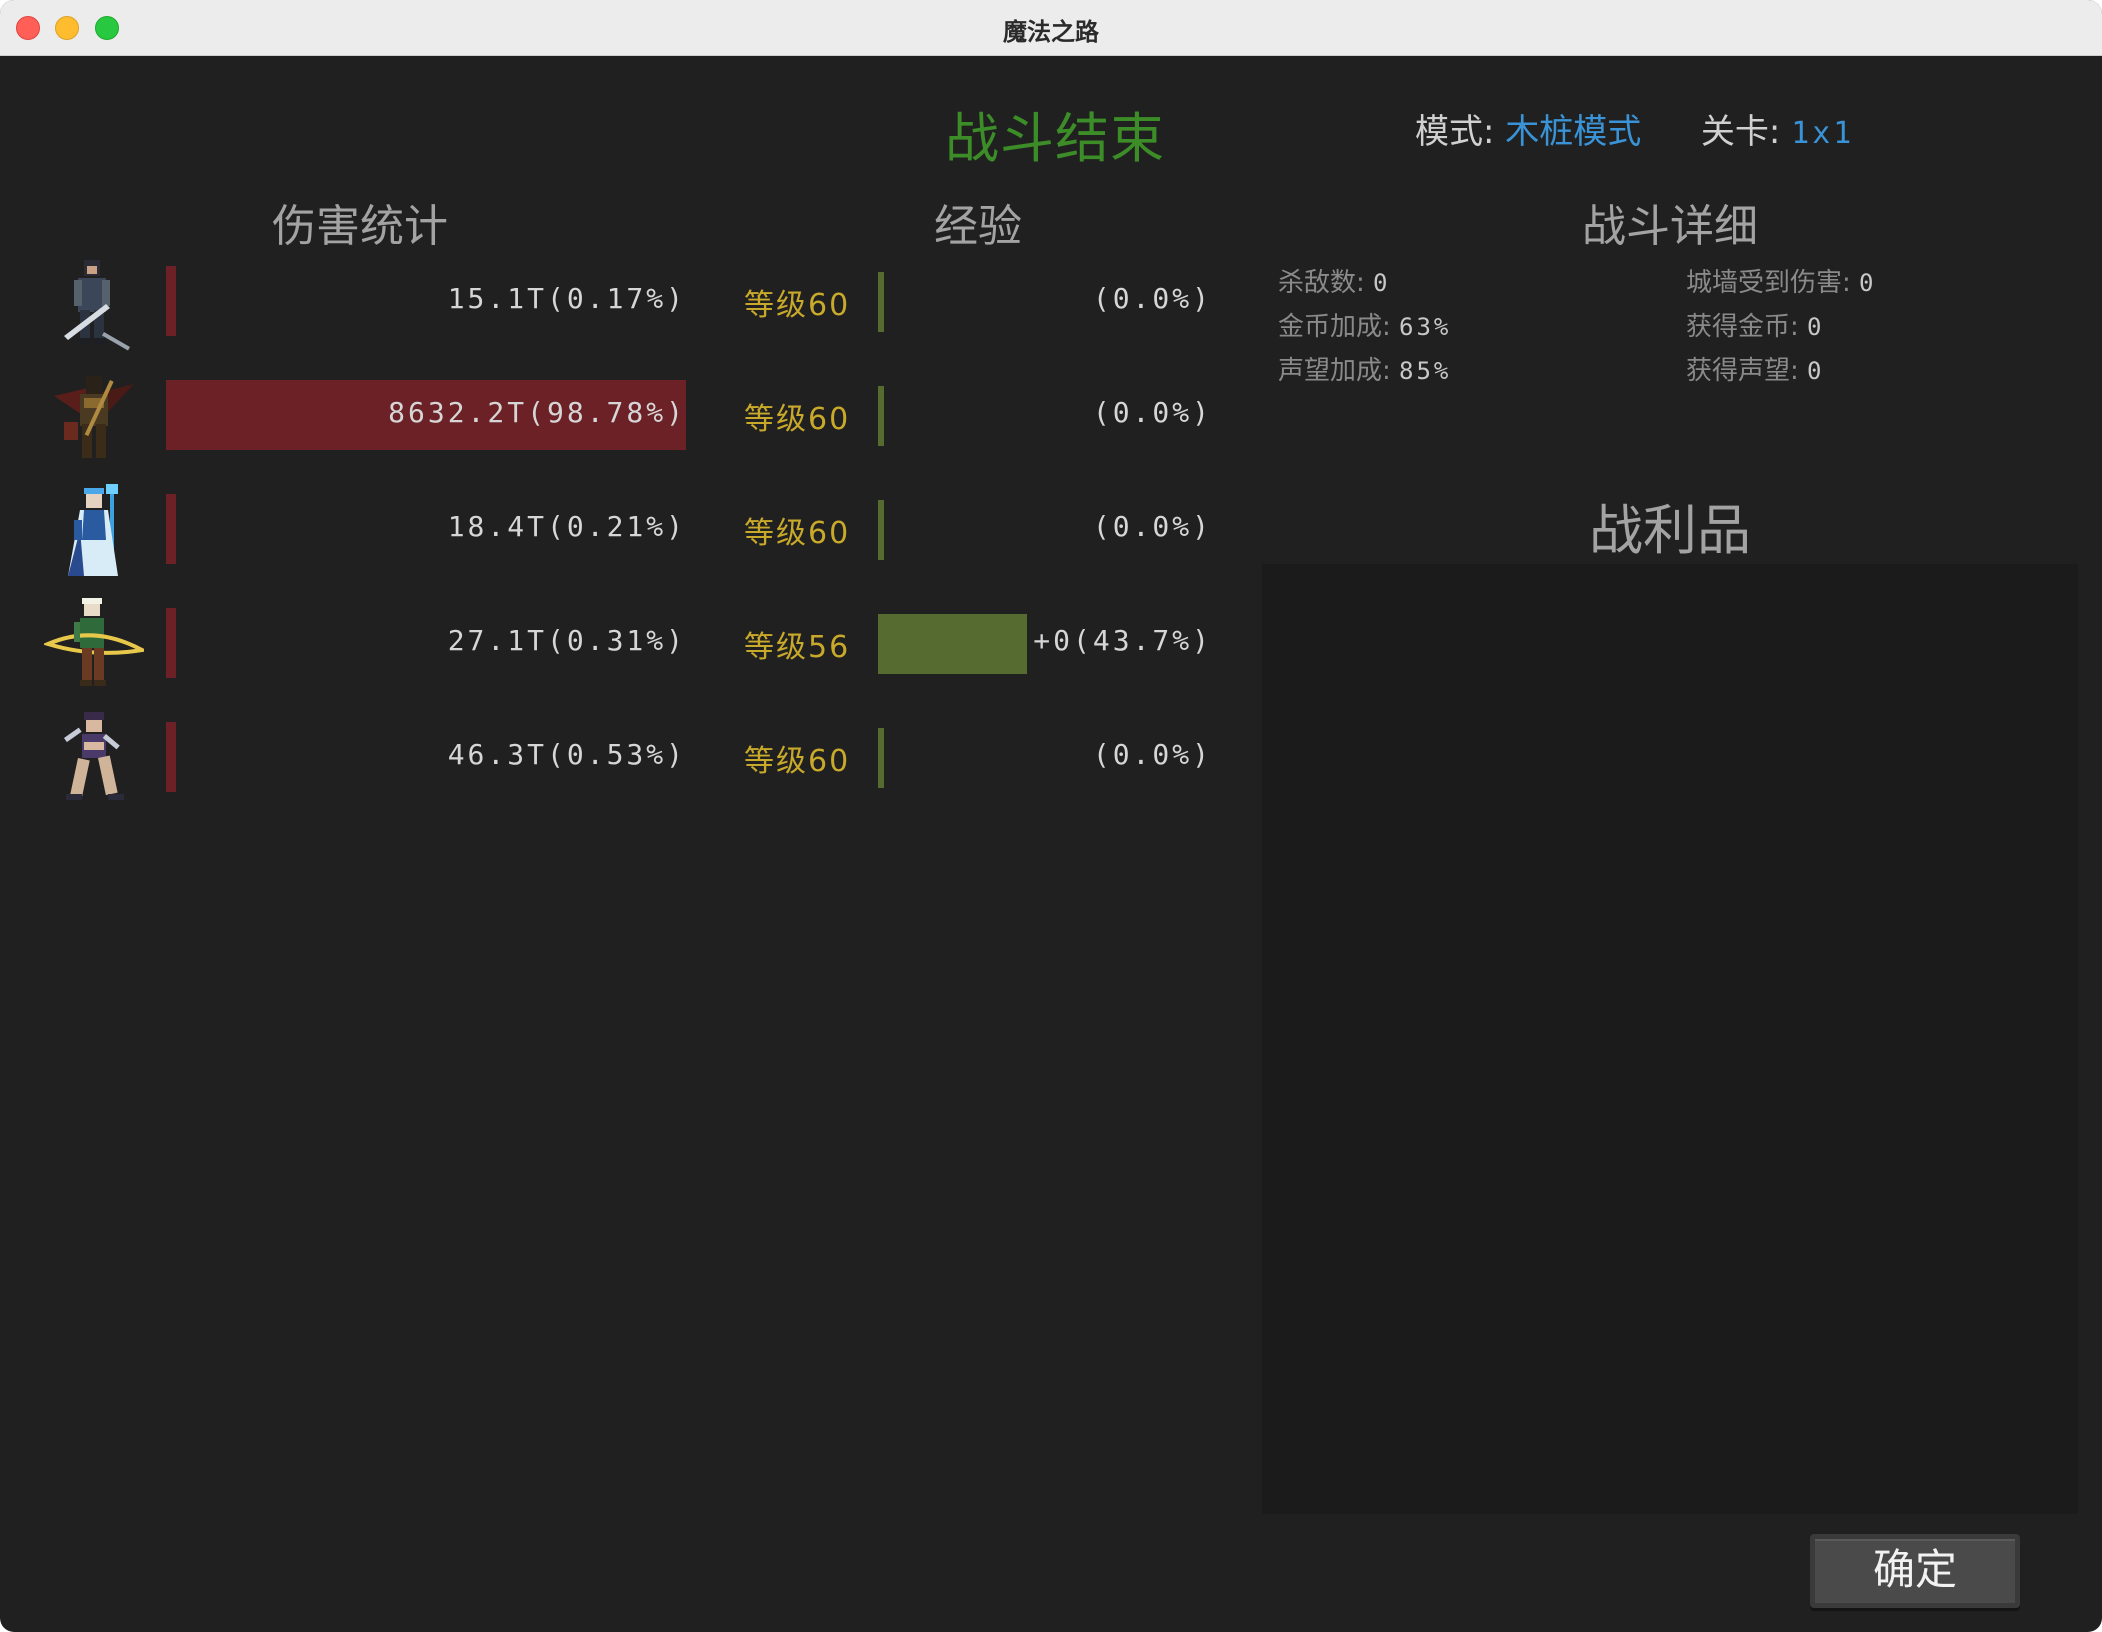  Describe the element at coordinates (1122, 640) in the screenshot. I see `exp-value: +0(43.7%)` at that location.